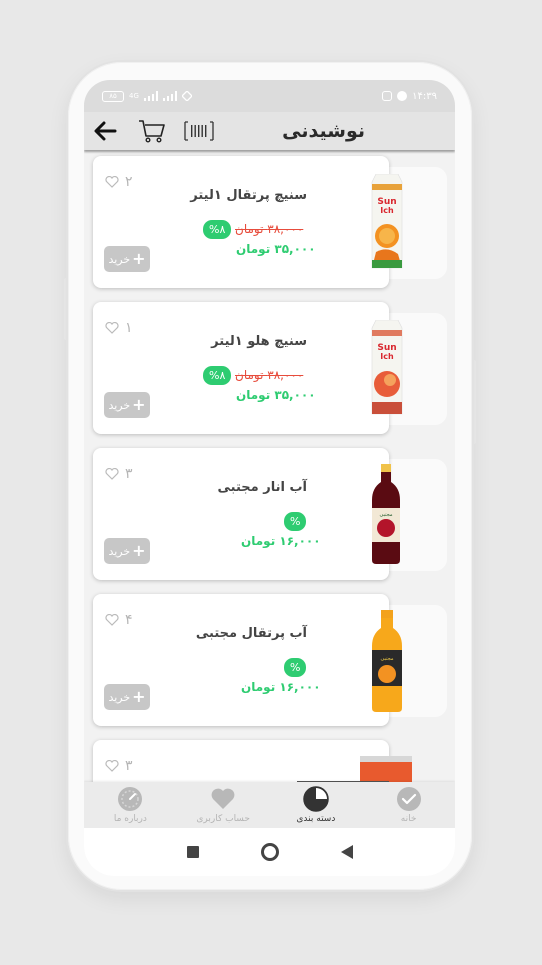 The height and width of the screenshot is (965, 542). What do you see at coordinates (259, 341) in the screenshot?
I see `product-name: سنیچ هلو ۱لیتر` at bounding box center [259, 341].